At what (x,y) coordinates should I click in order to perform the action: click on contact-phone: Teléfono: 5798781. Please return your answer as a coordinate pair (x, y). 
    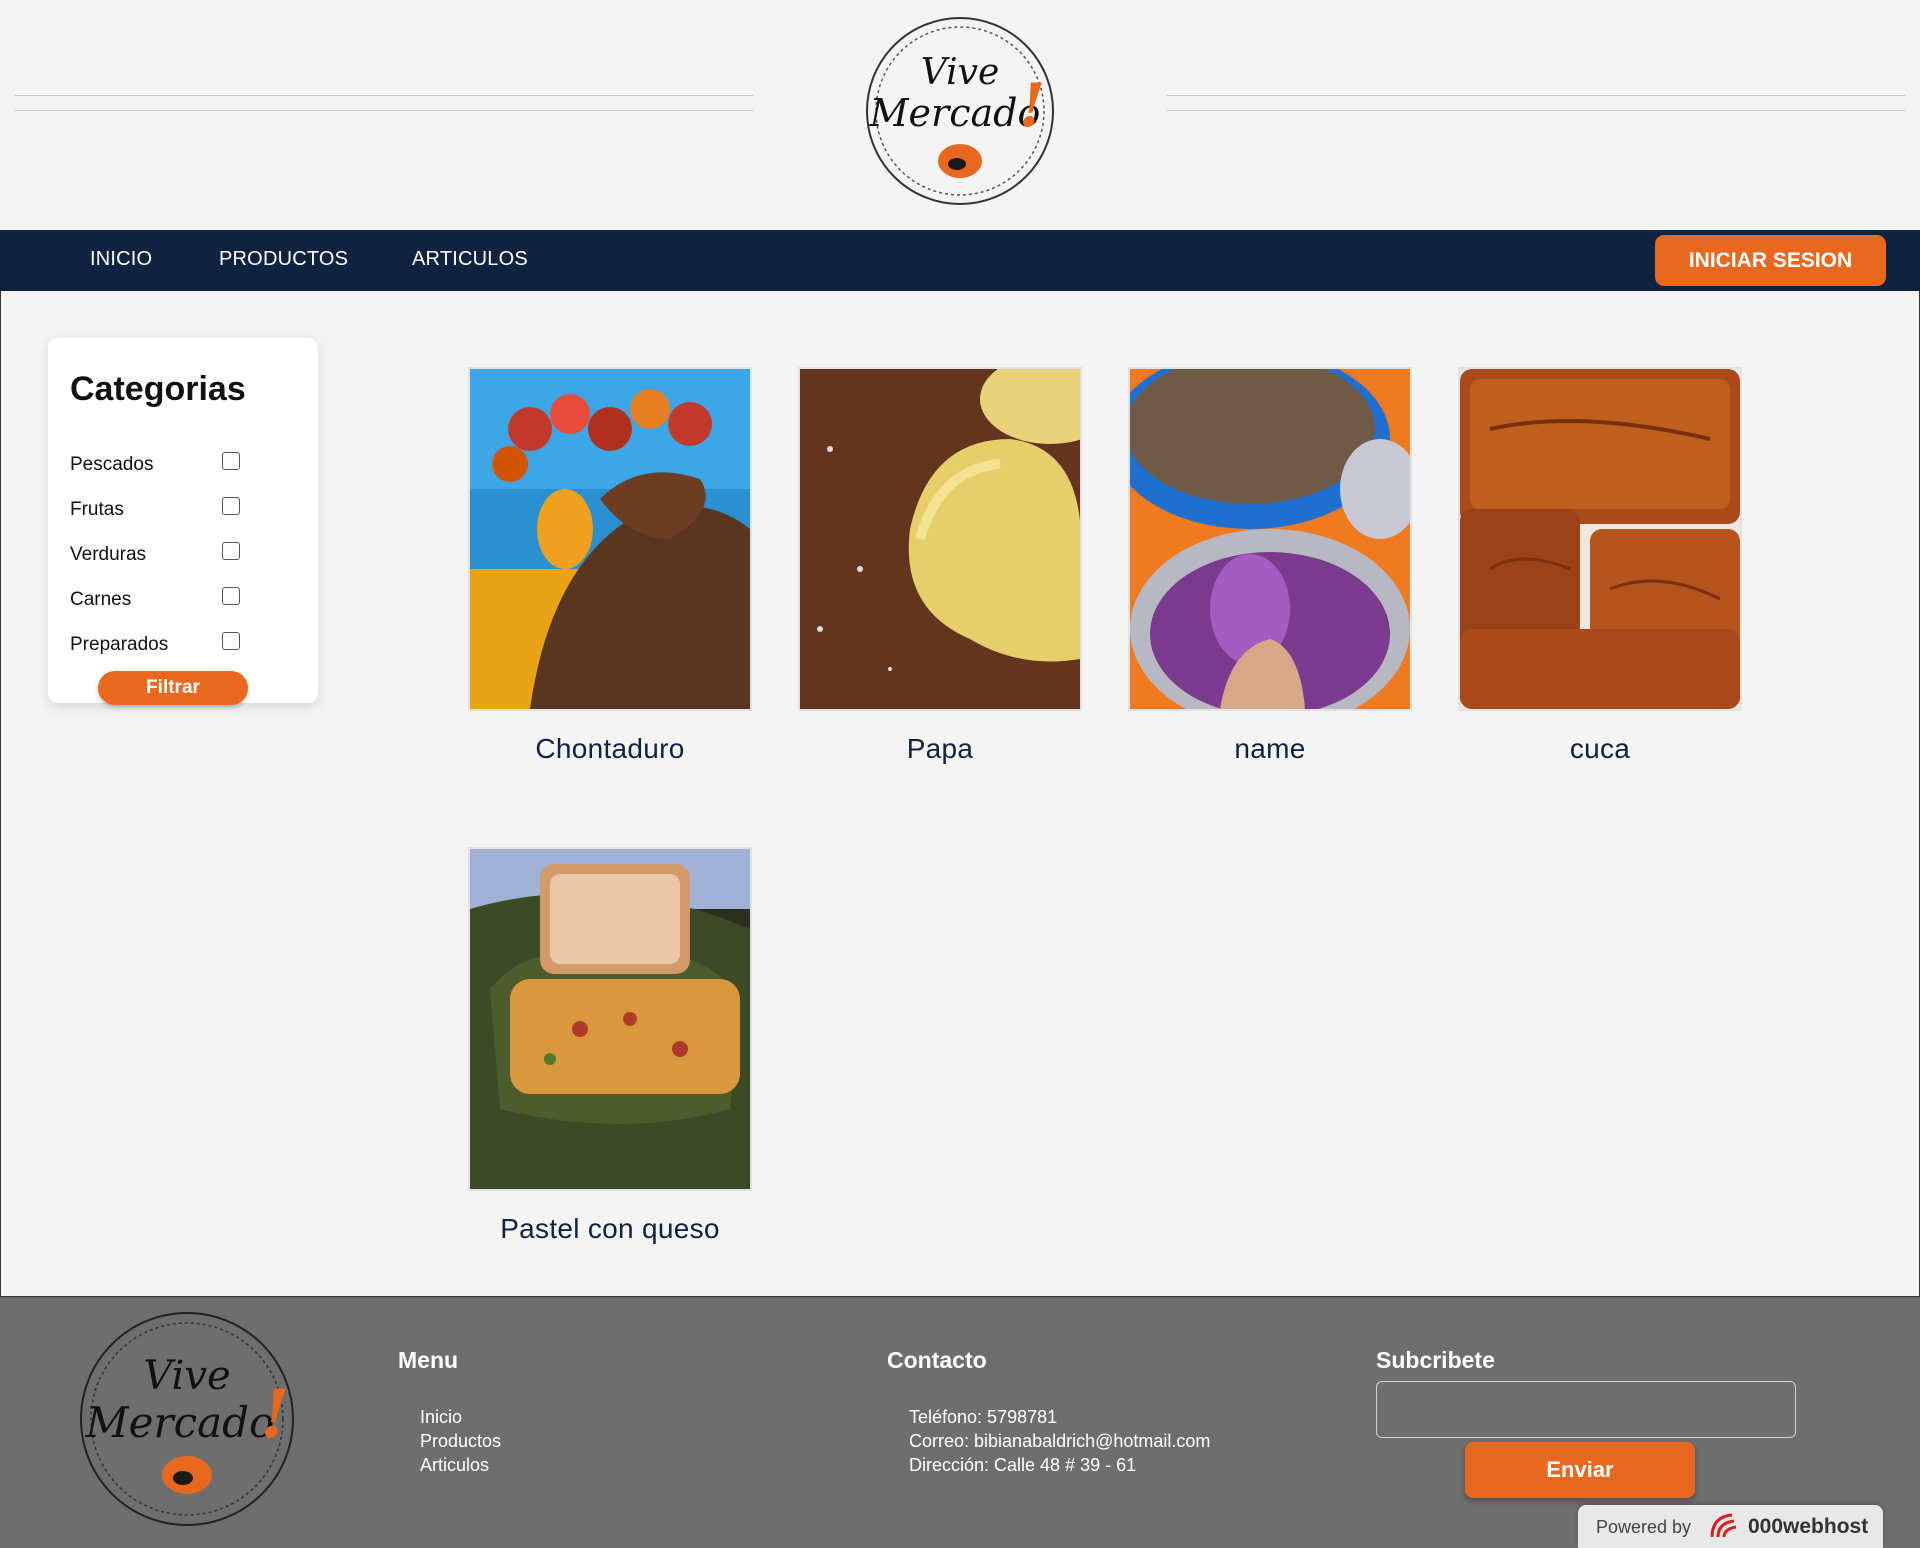
    Looking at the image, I should click on (983, 1417).